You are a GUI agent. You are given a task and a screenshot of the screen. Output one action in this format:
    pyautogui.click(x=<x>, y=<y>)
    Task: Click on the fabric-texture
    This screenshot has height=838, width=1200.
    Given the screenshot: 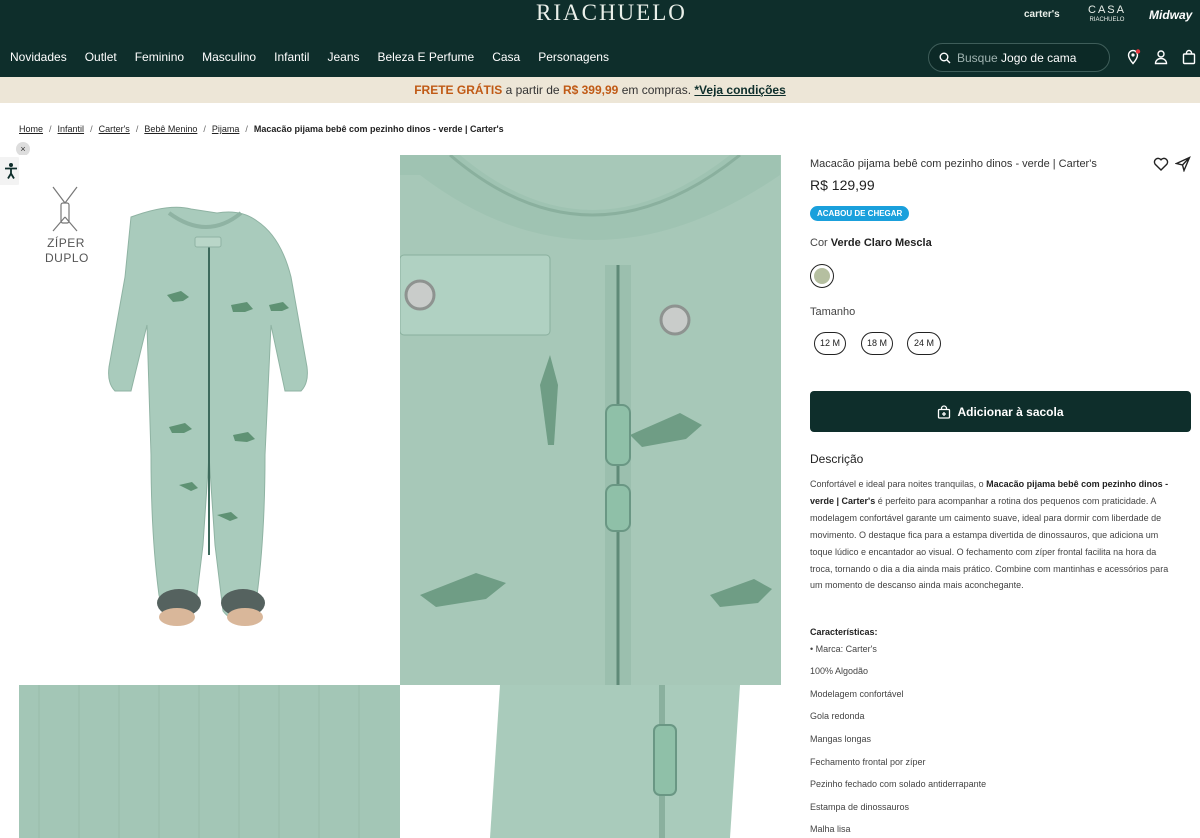 What is the action you would take?
    pyautogui.click(x=209, y=761)
    